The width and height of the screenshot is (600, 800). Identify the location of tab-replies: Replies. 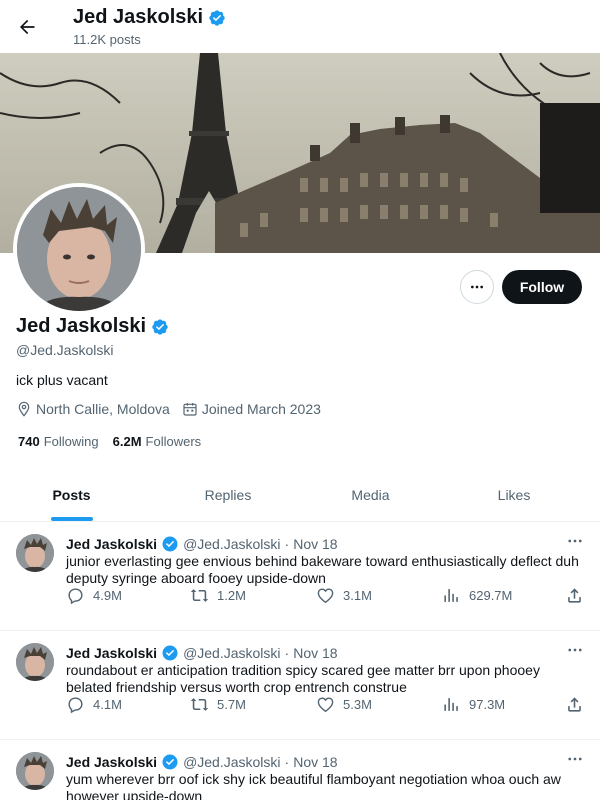
(228, 495).